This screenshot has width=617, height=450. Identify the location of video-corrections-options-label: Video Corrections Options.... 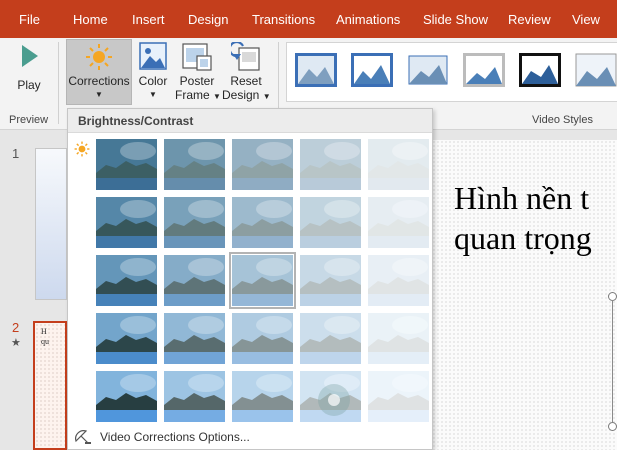
(175, 437).